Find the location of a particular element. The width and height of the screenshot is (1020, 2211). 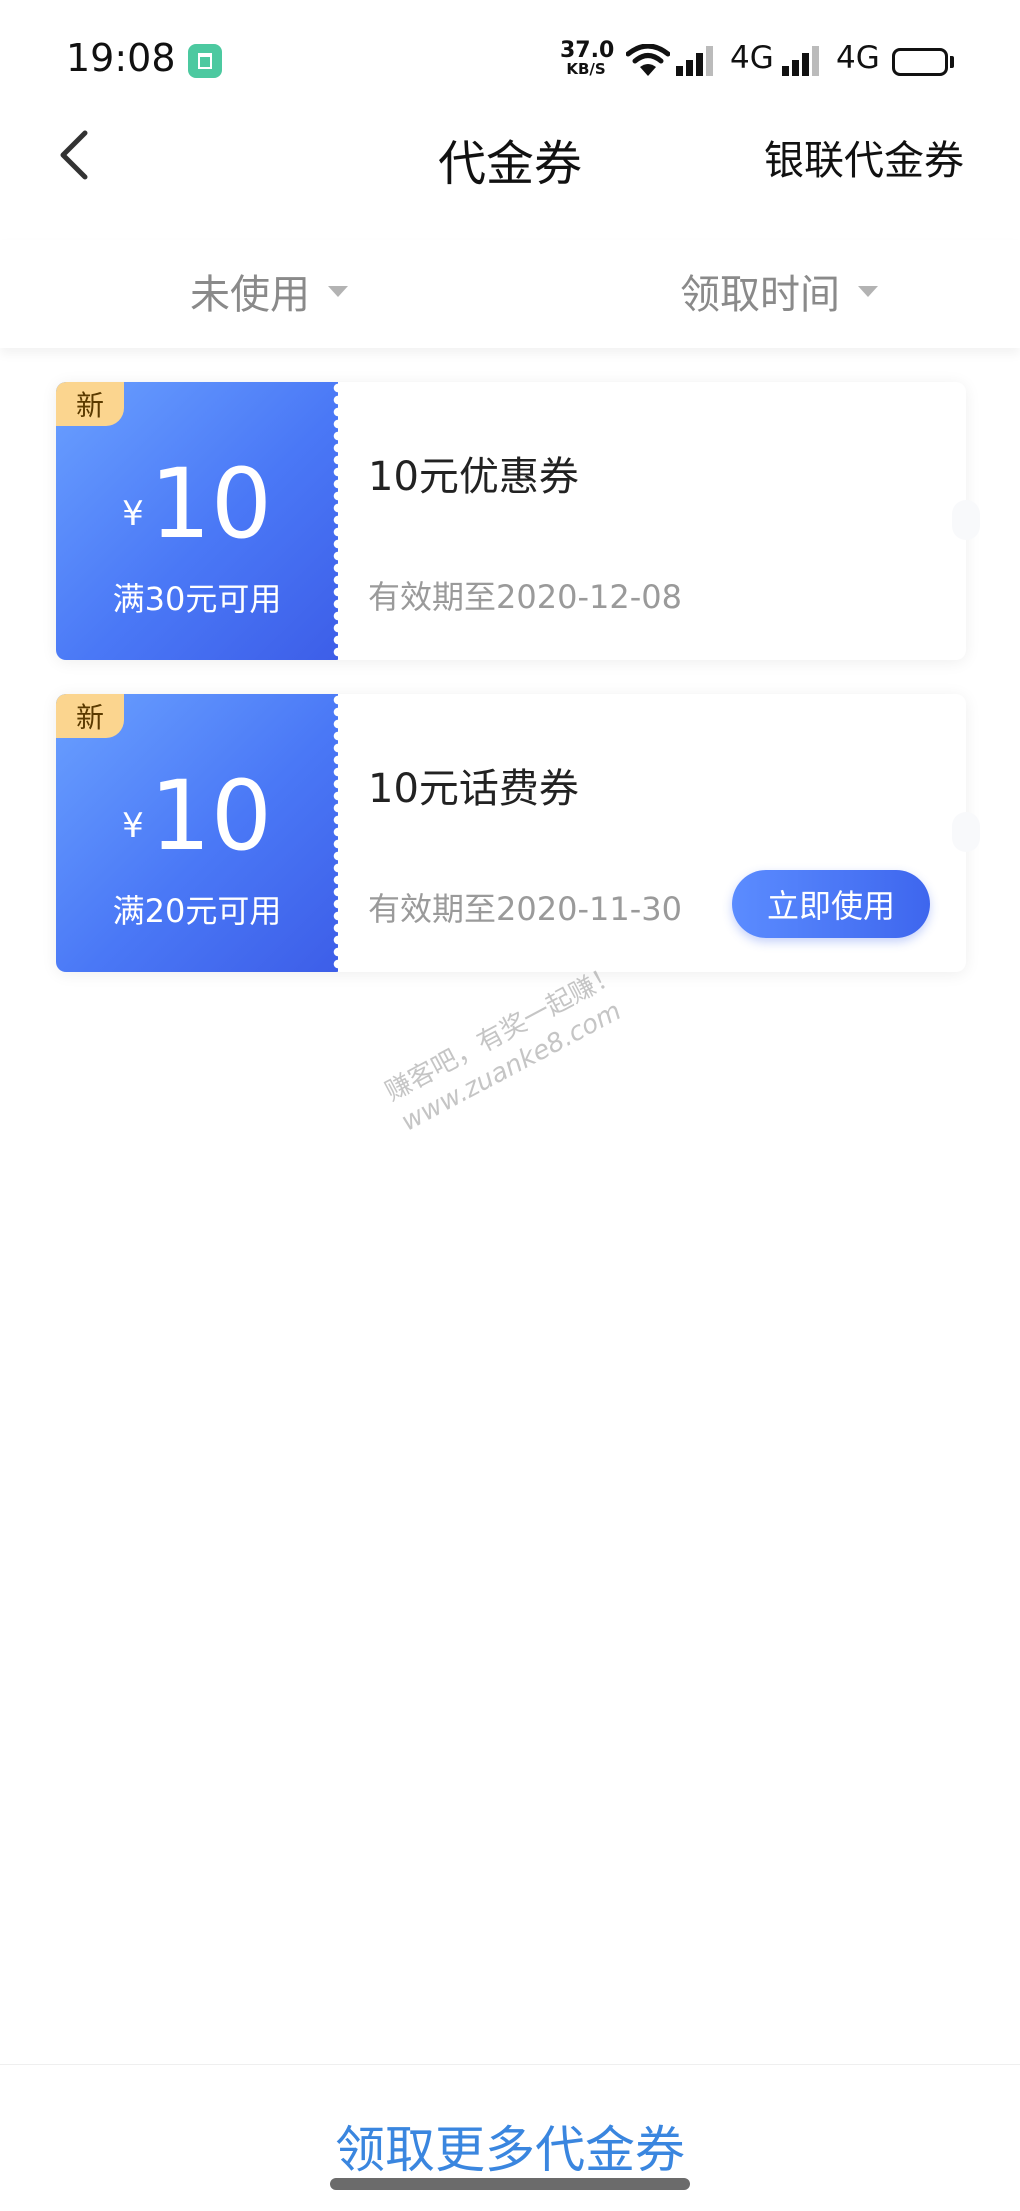

status-filter-label: 未使用 is located at coordinates (250, 295).